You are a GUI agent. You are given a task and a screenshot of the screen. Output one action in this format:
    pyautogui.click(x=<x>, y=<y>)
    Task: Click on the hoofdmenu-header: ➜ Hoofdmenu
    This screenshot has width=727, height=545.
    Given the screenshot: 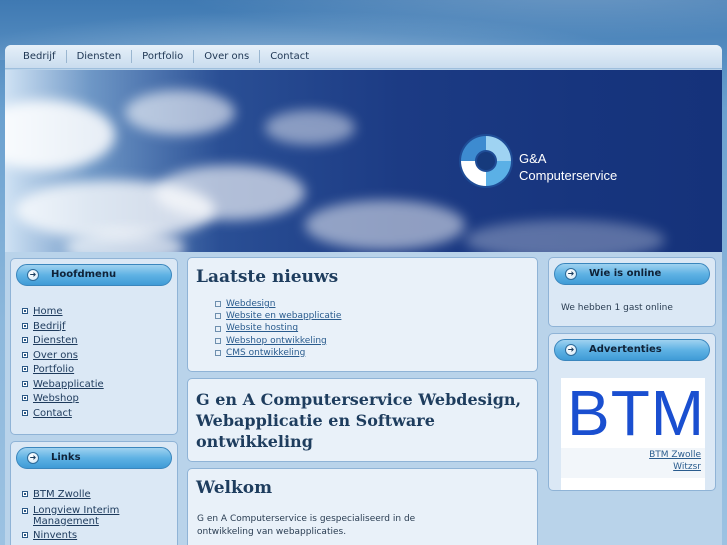 What is the action you would take?
    pyautogui.click(x=94, y=275)
    